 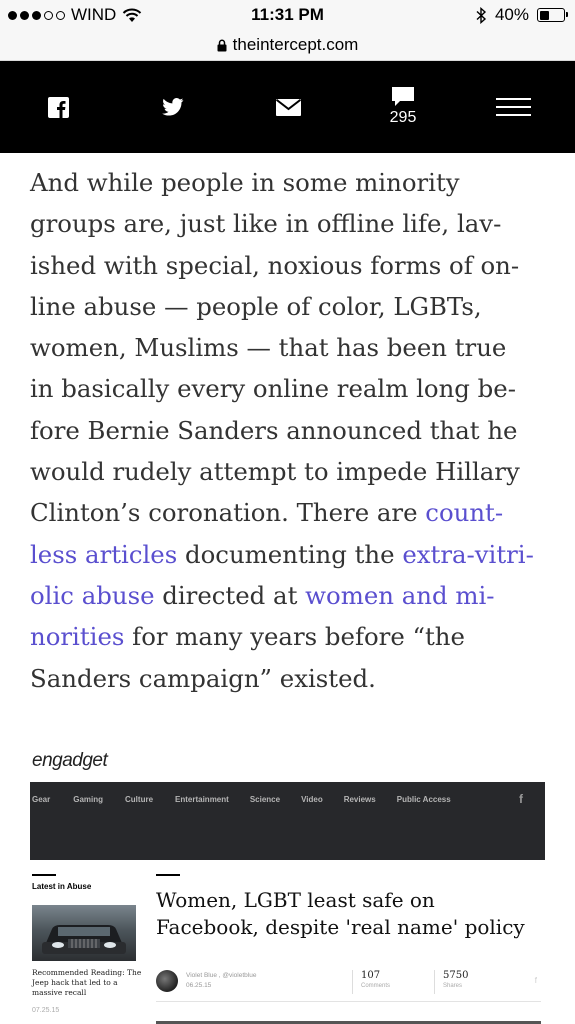 What do you see at coordinates (46, 1010) in the screenshot?
I see `recommended-date: 07.25.15` at bounding box center [46, 1010].